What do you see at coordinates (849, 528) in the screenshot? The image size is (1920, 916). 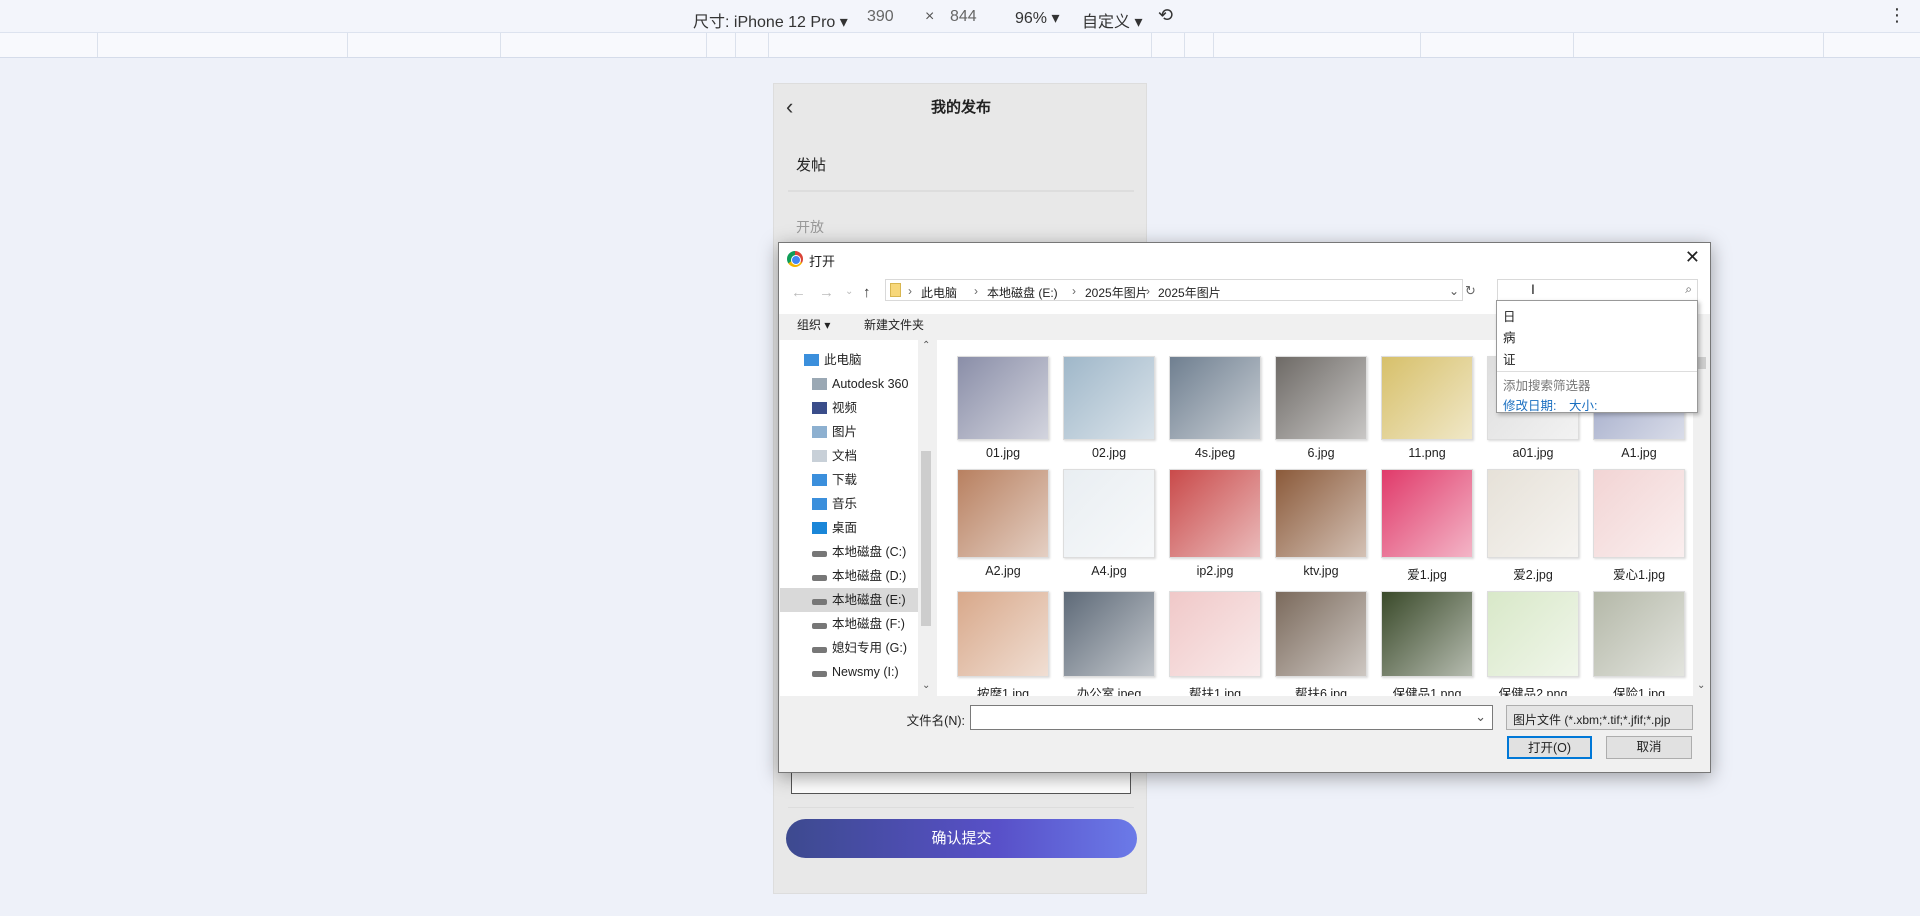 I see `sidebar-item: 桌面` at bounding box center [849, 528].